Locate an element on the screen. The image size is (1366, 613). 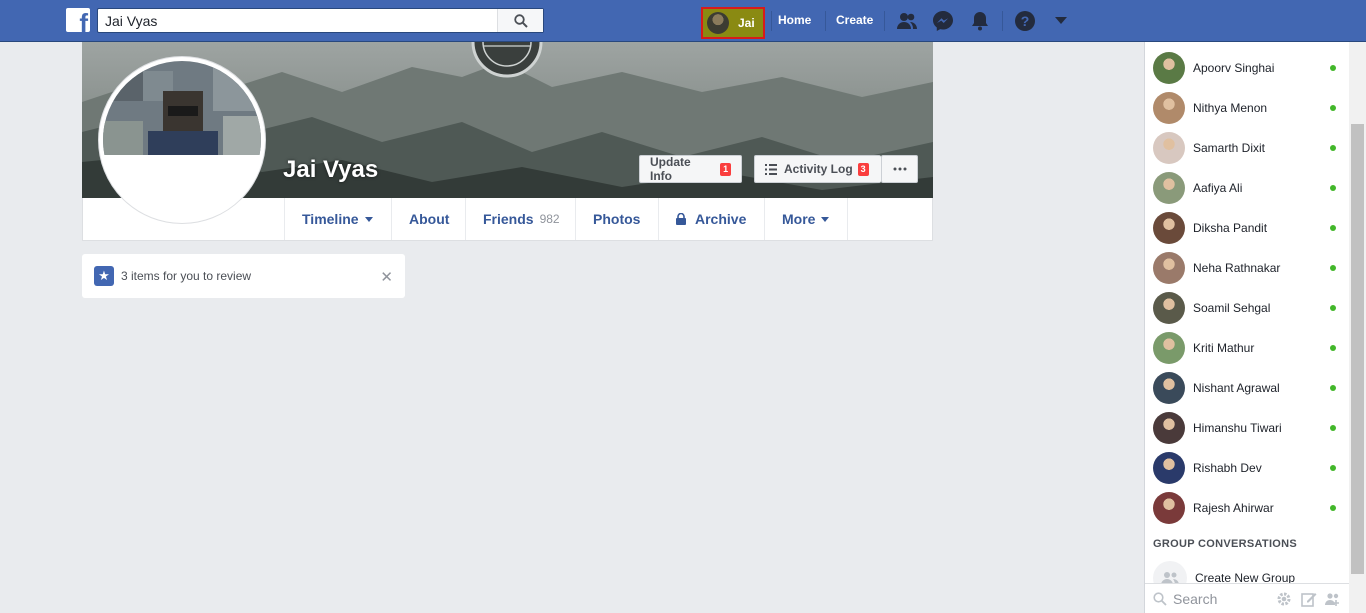
scrollbar-thumb is located at coordinates (1357, 349).